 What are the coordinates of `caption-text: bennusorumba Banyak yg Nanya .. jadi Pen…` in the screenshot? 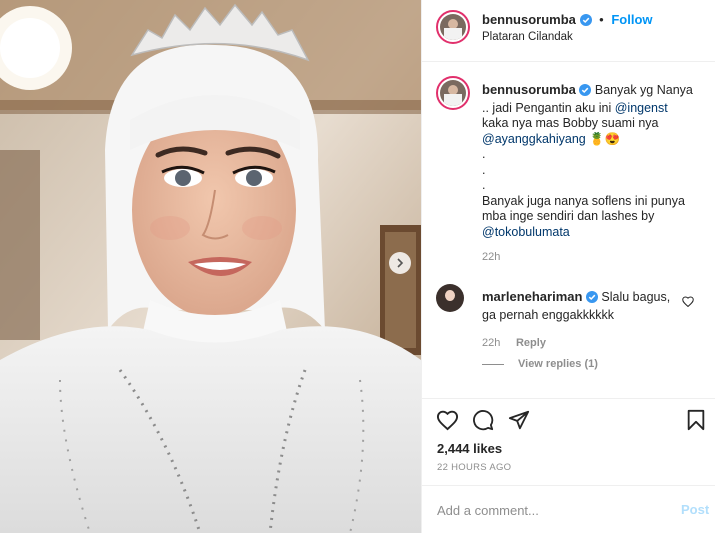 It's located at (597, 174).